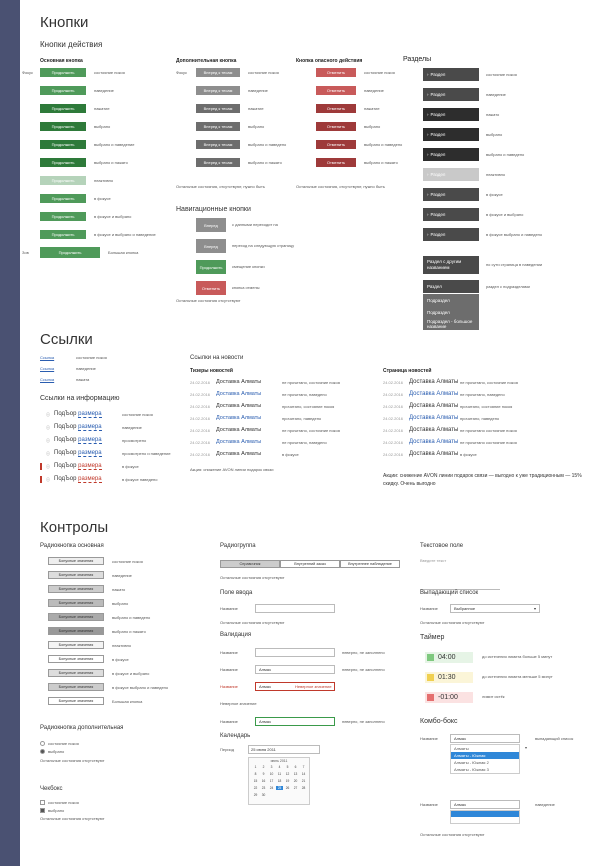 The height and width of the screenshot is (866, 601). I want to click on combo-option: Алматы, so click(485, 748).